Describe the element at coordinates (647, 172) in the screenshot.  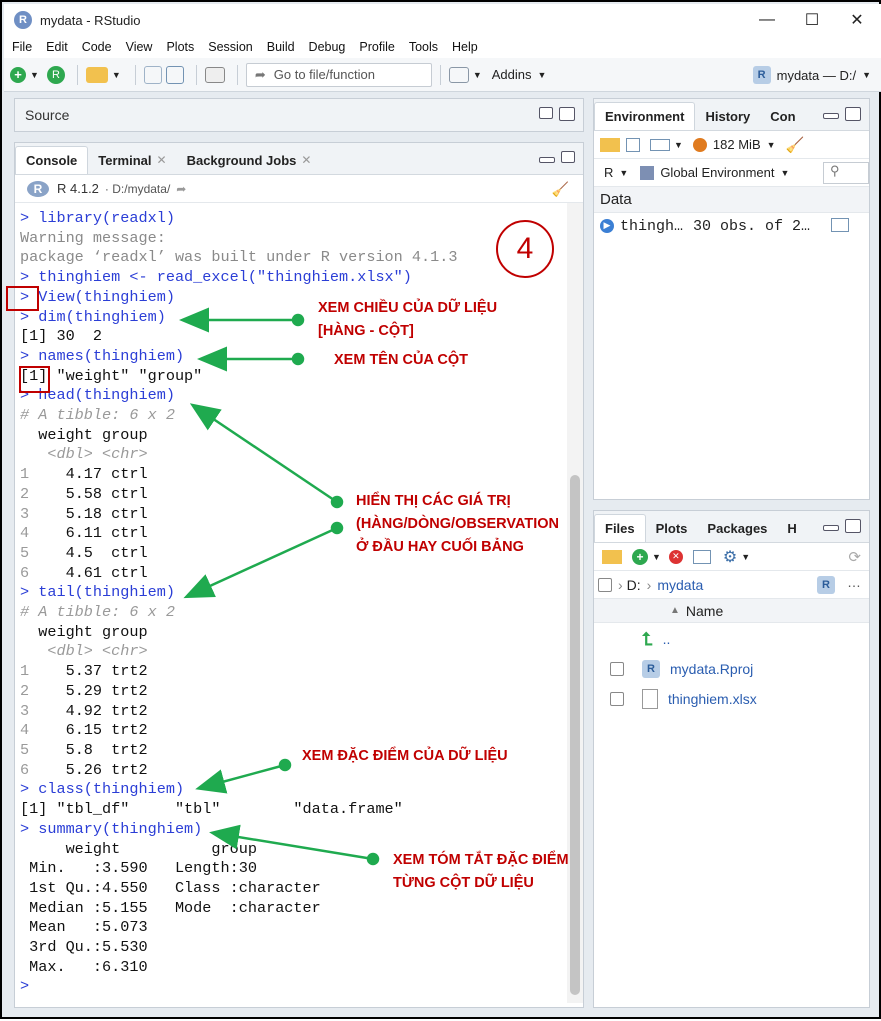
I see `environment-icon` at that location.